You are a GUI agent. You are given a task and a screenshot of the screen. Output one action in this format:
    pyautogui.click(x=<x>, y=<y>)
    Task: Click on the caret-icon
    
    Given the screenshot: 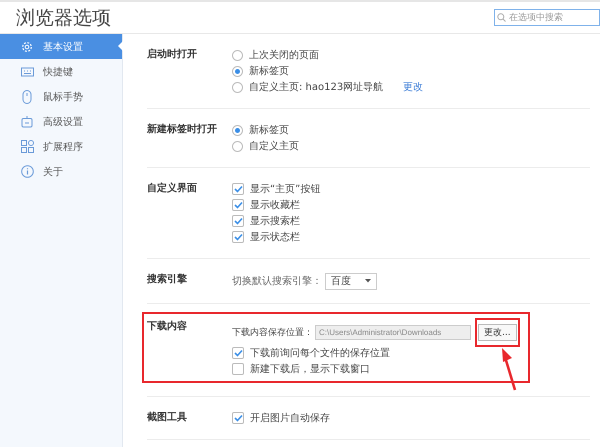 What is the action you would take?
    pyautogui.click(x=368, y=281)
    